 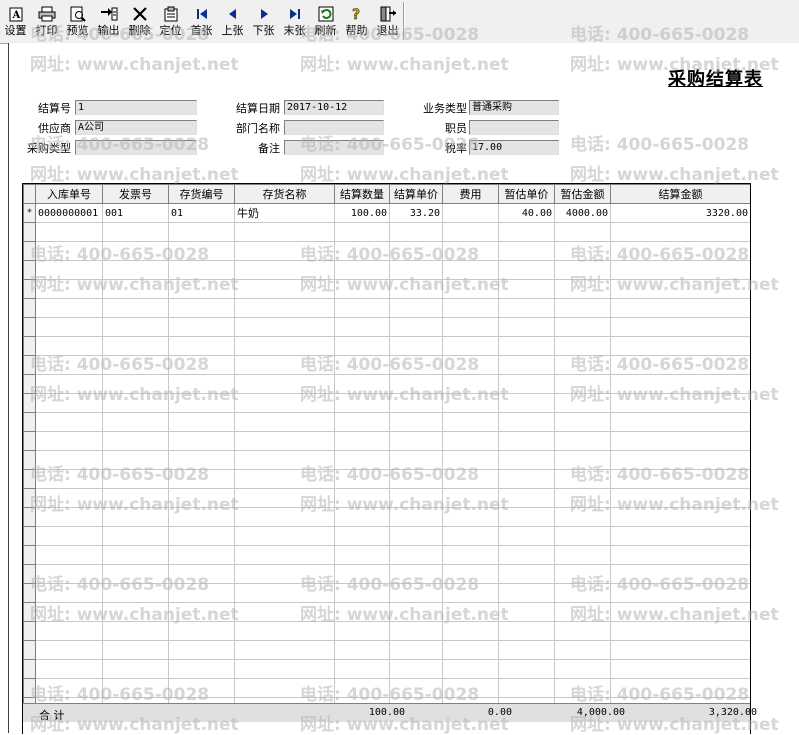 I want to click on next-record-button: 下张, so click(x=263, y=21).